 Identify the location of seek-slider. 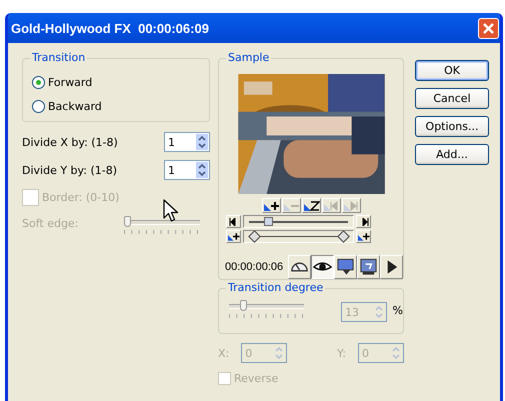
(298, 221).